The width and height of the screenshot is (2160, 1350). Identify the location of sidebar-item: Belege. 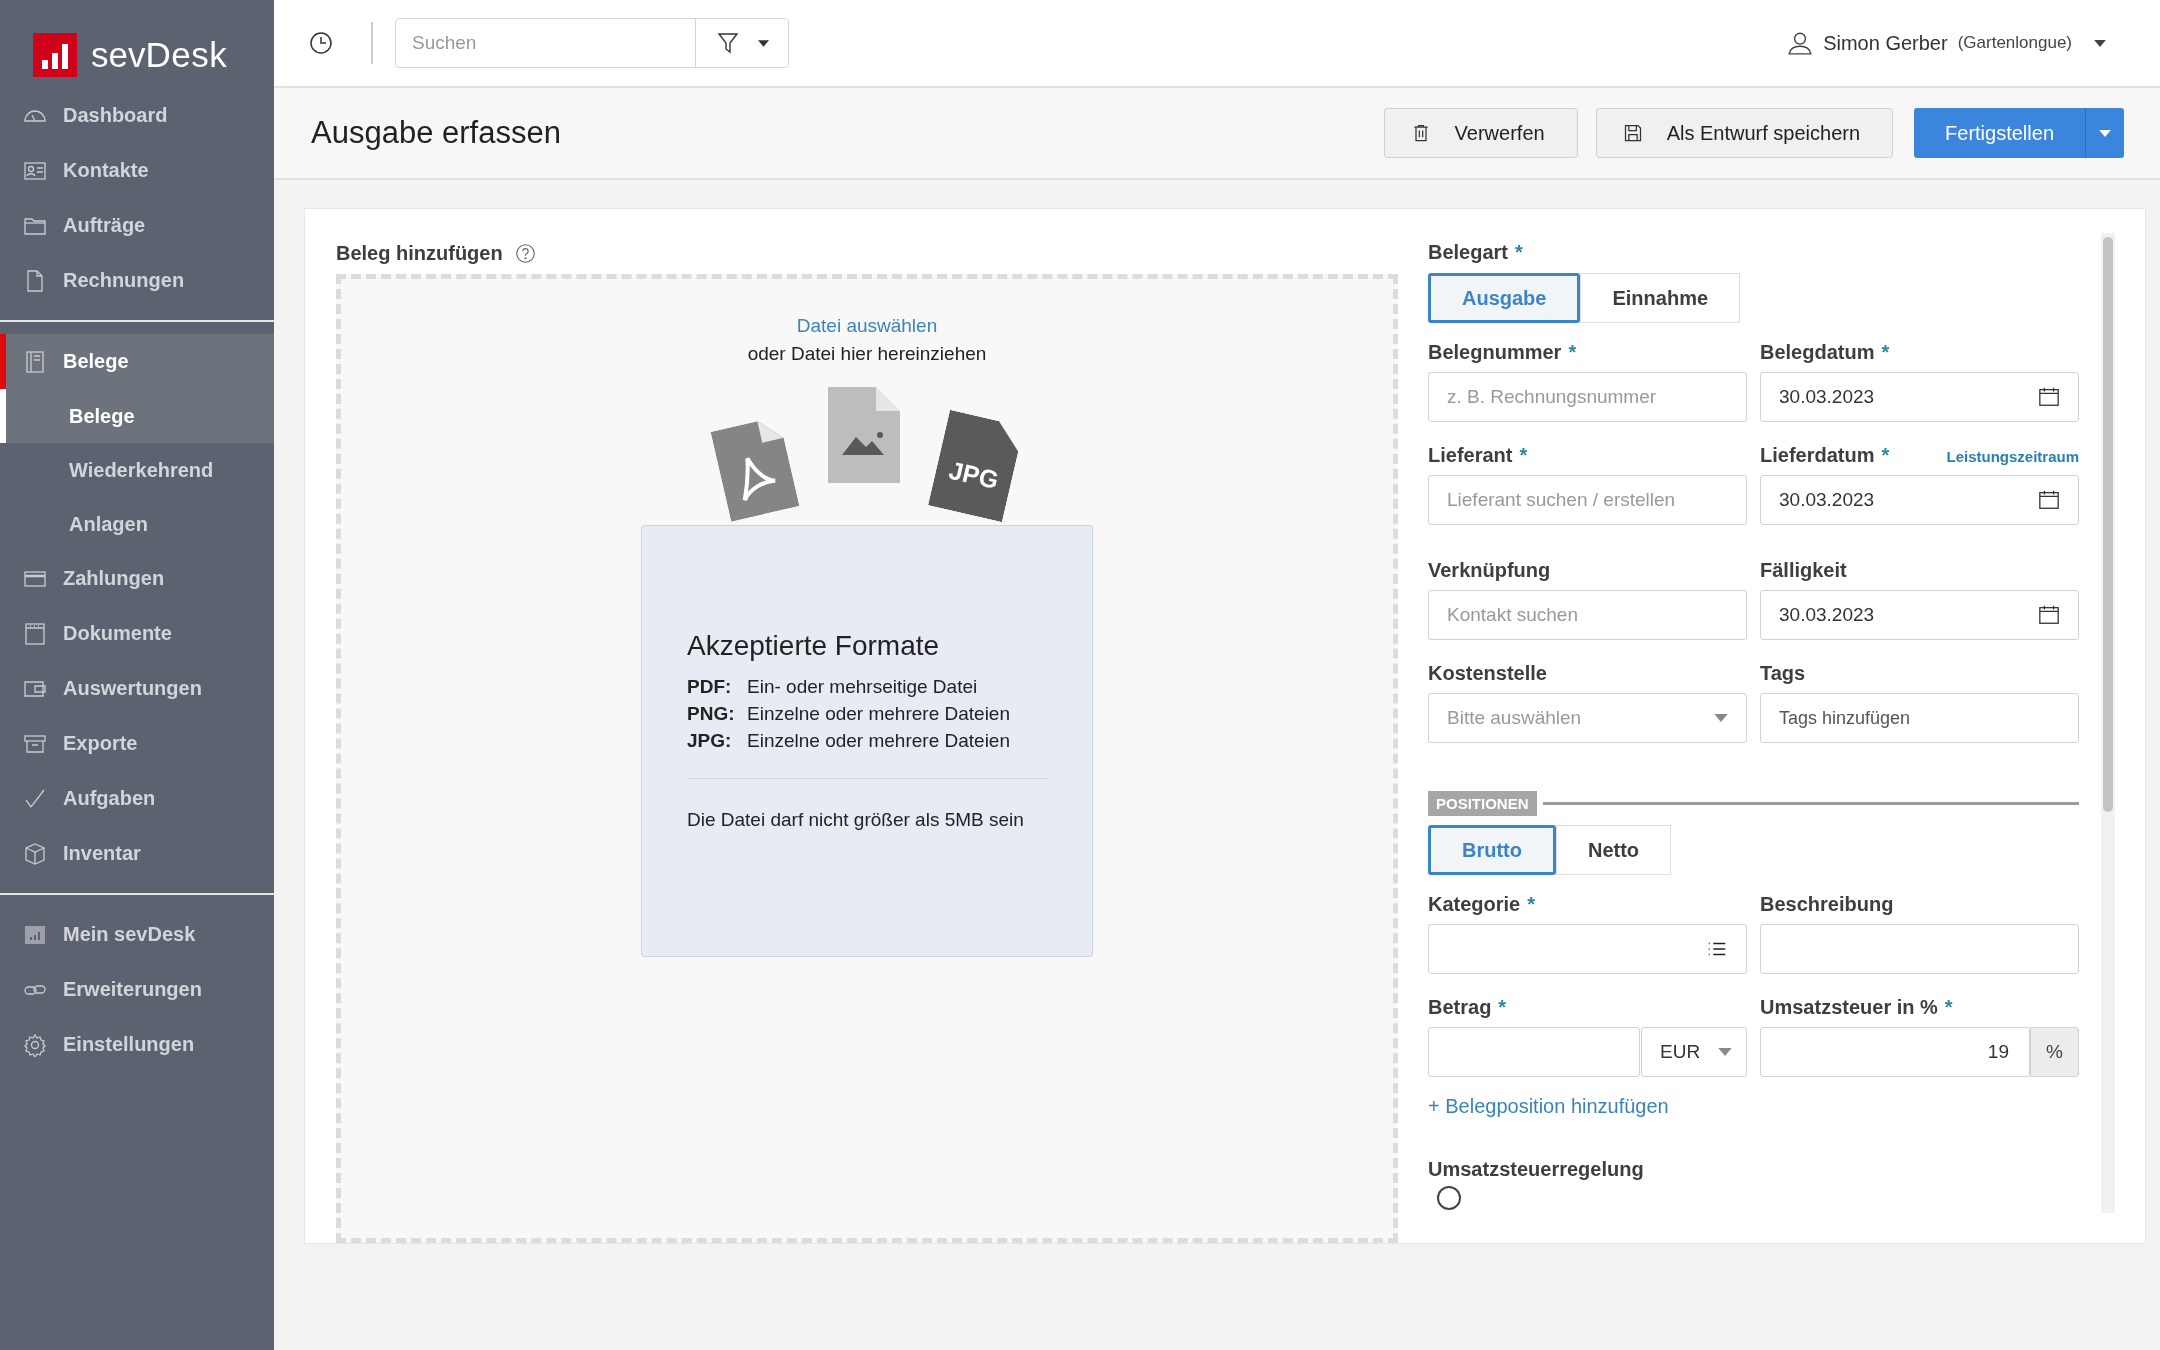
(137, 361).